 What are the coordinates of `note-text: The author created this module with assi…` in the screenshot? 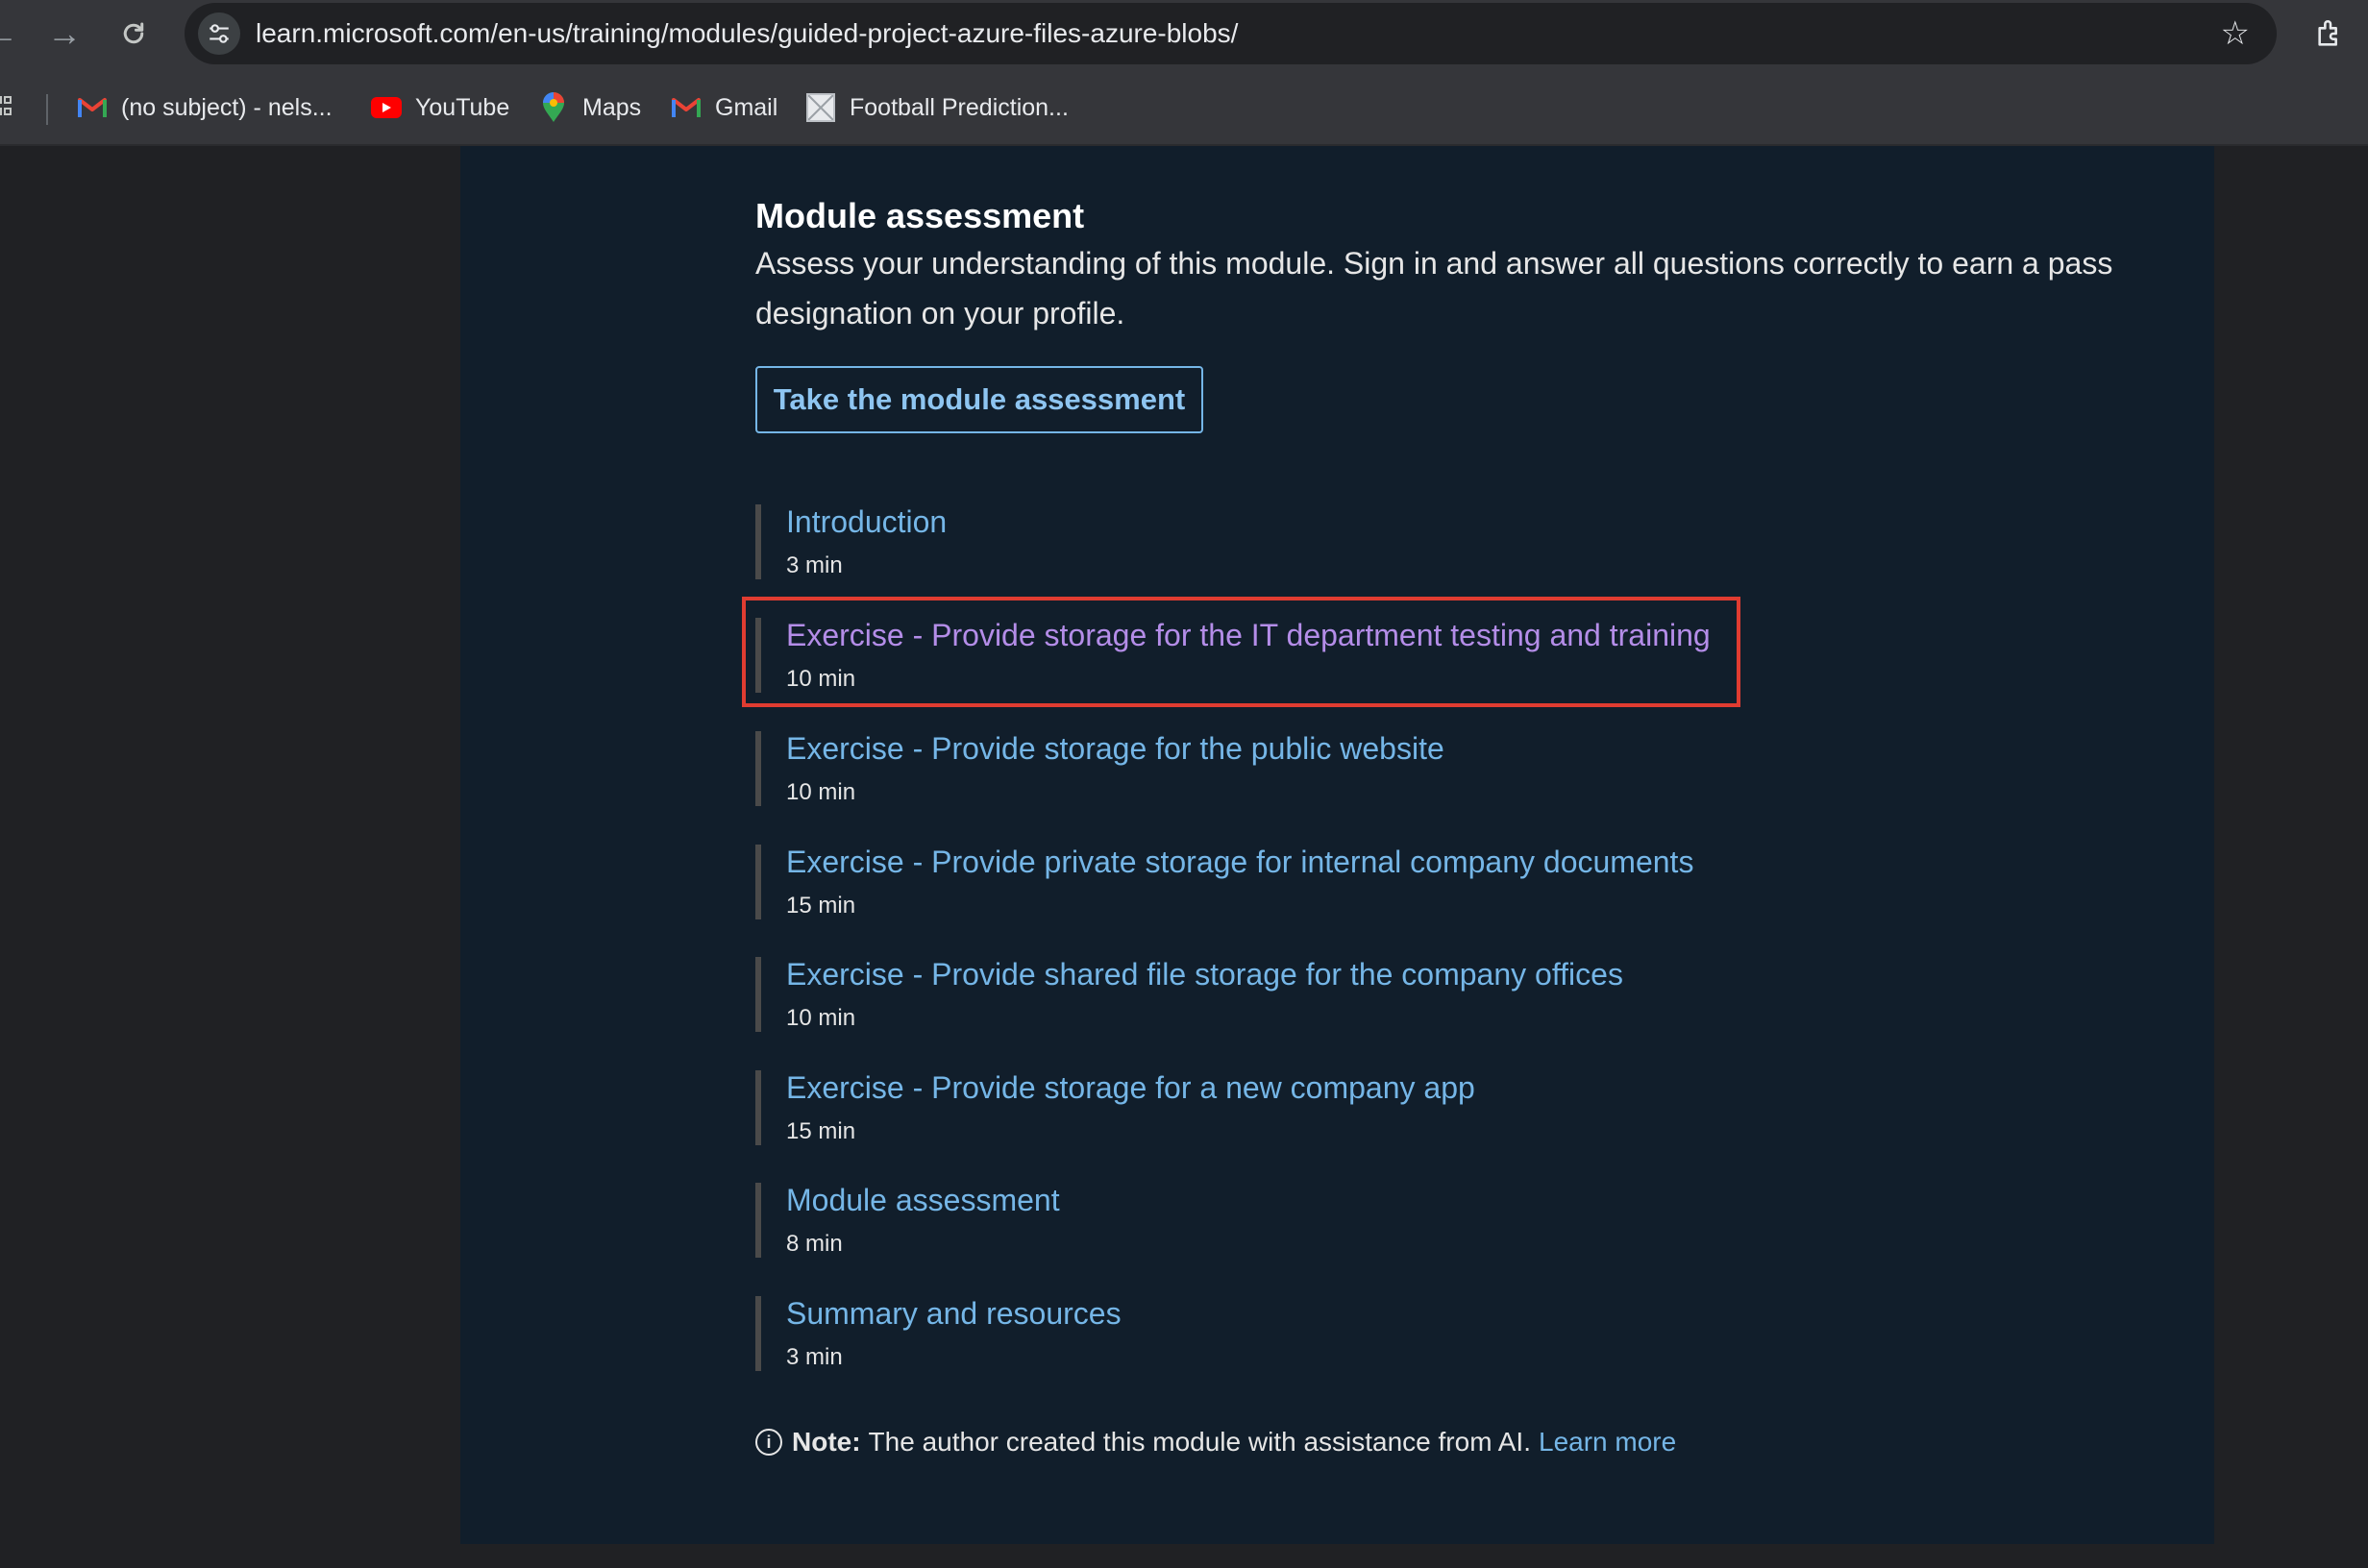 It's located at (1199, 1442).